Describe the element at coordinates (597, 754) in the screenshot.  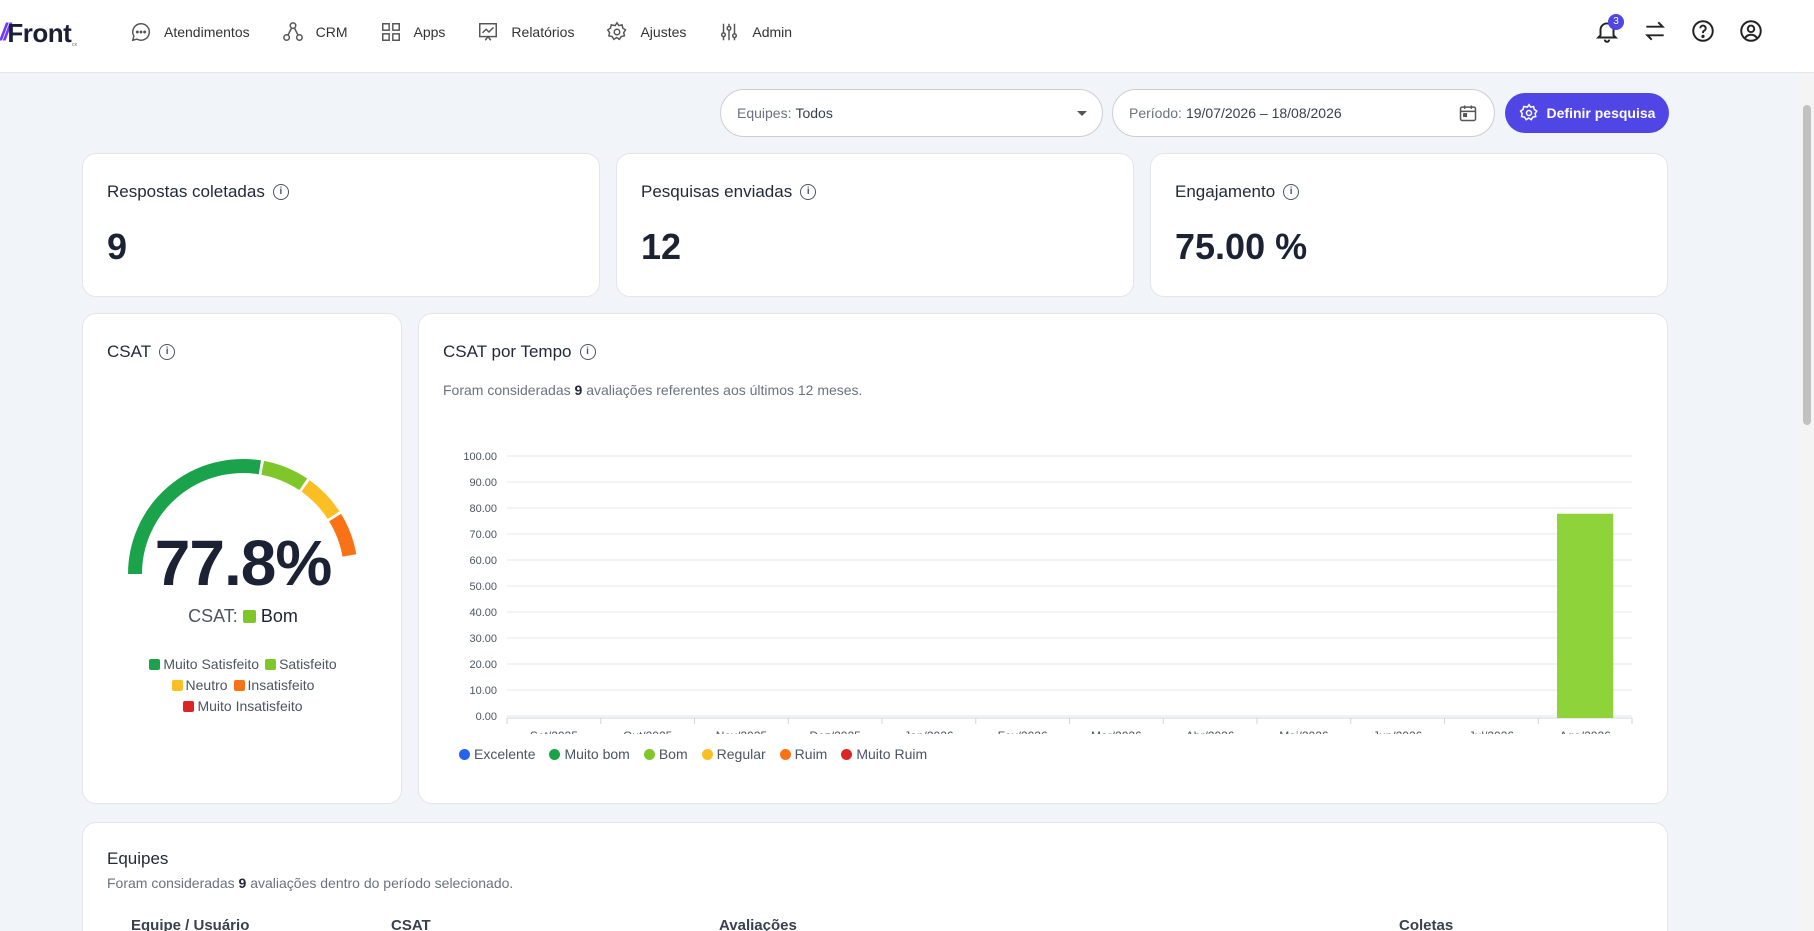
I see `legend-label: Muito bom` at that location.